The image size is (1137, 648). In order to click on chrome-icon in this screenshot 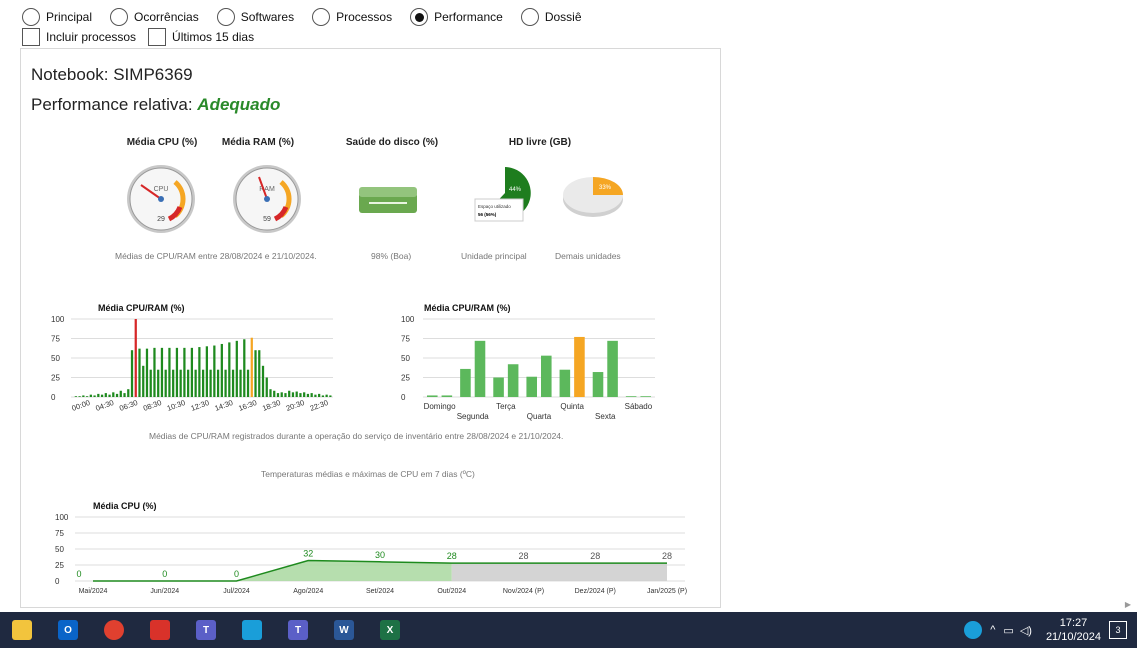, I will do `click(114, 630)`.